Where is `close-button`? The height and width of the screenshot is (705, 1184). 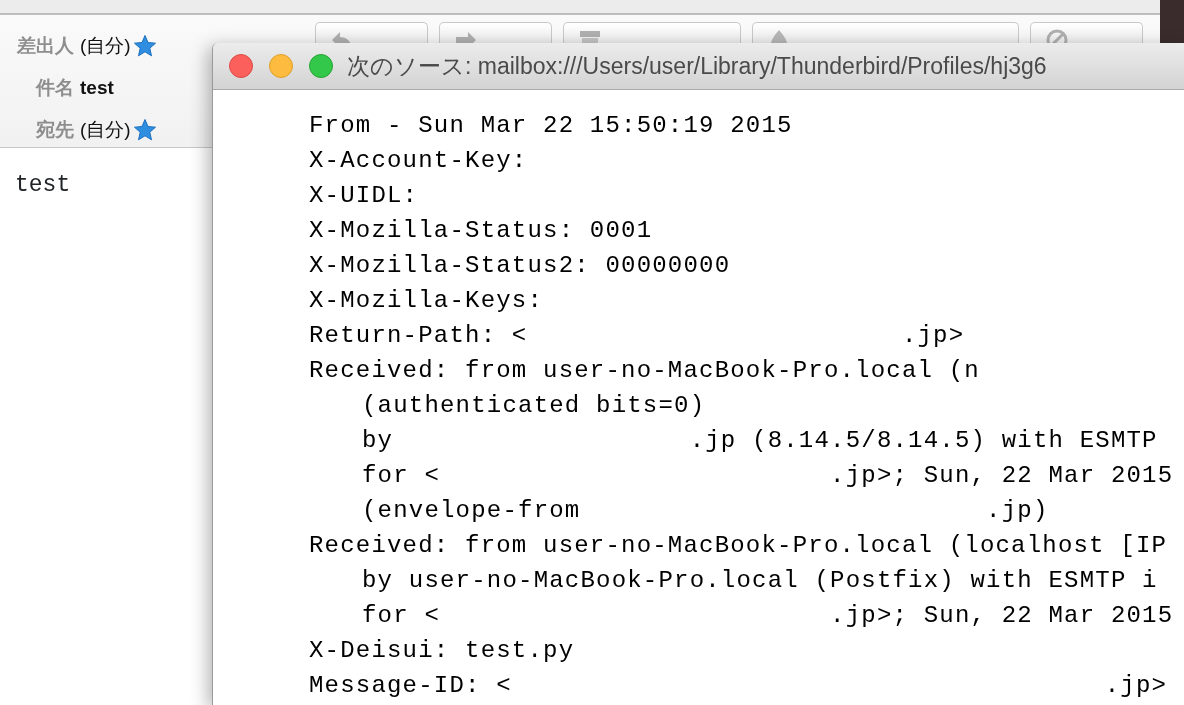 close-button is located at coordinates (241, 66).